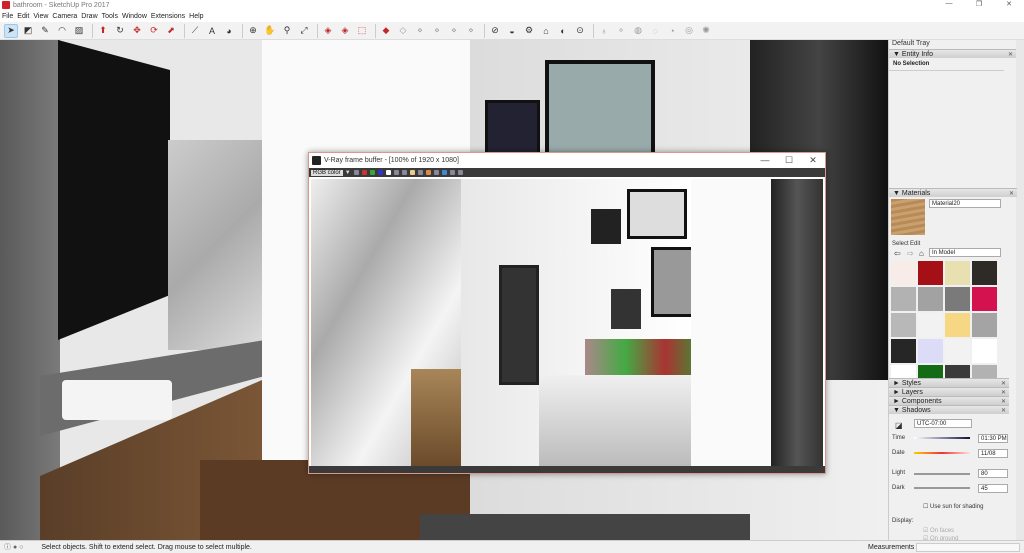 The height and width of the screenshot is (553, 1024). I want to click on menu-edit: Edit, so click(23, 16).